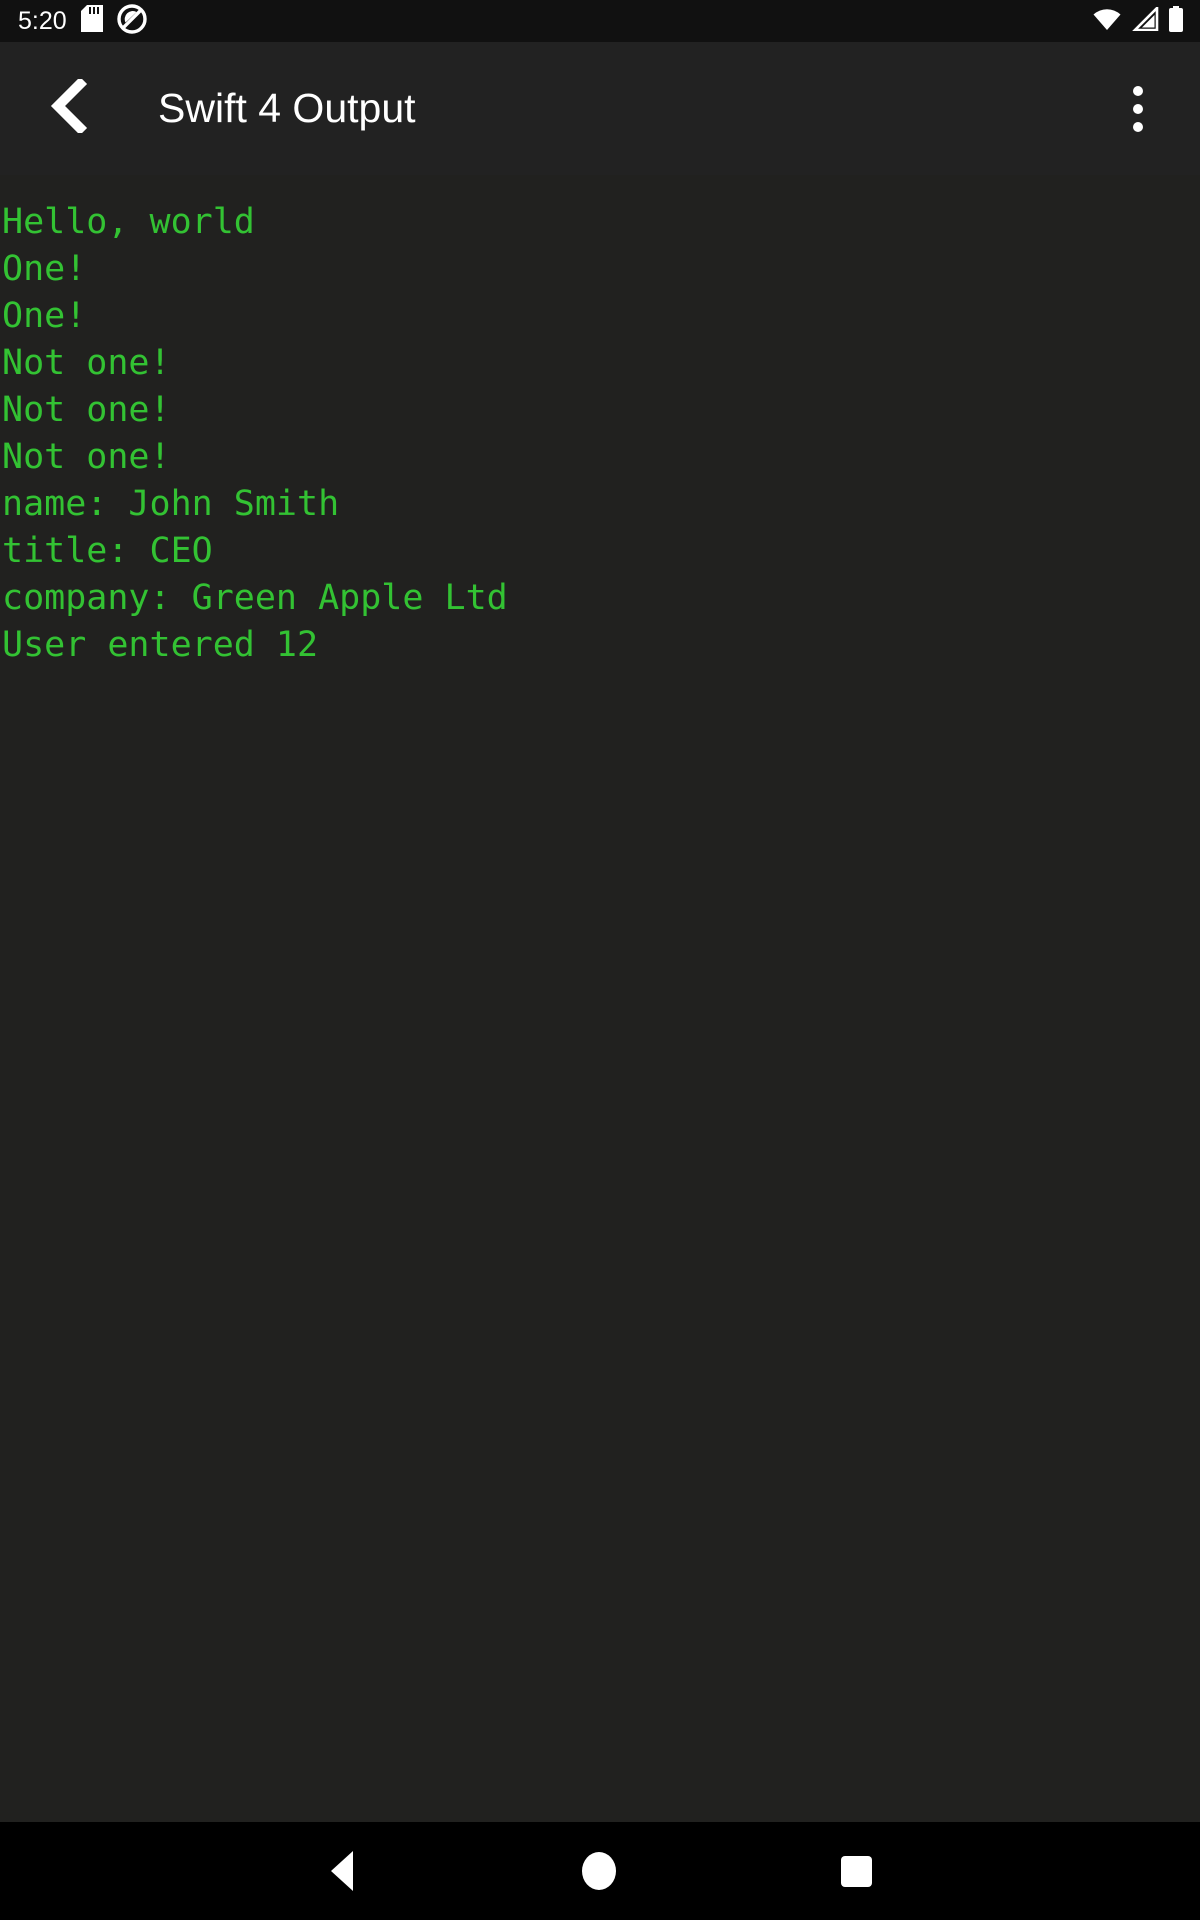  I want to click on console-line: User entered 12, so click(160, 645).